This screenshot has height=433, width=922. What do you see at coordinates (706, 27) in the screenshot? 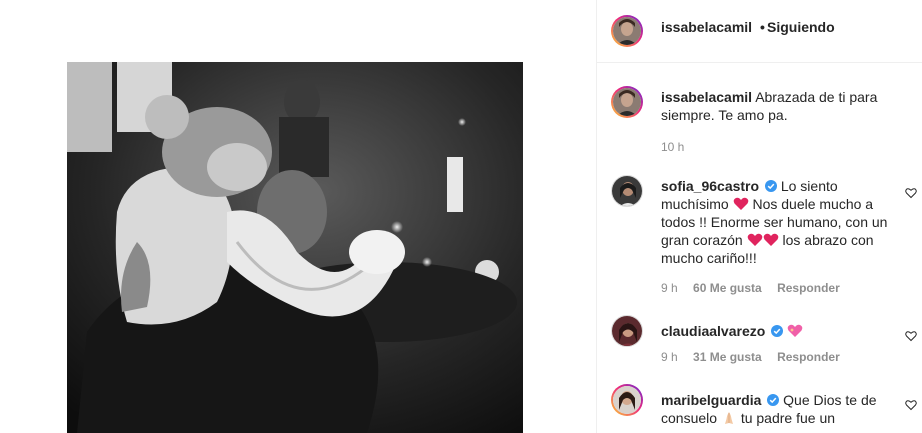
I see `author-username: issabelacamil` at bounding box center [706, 27].